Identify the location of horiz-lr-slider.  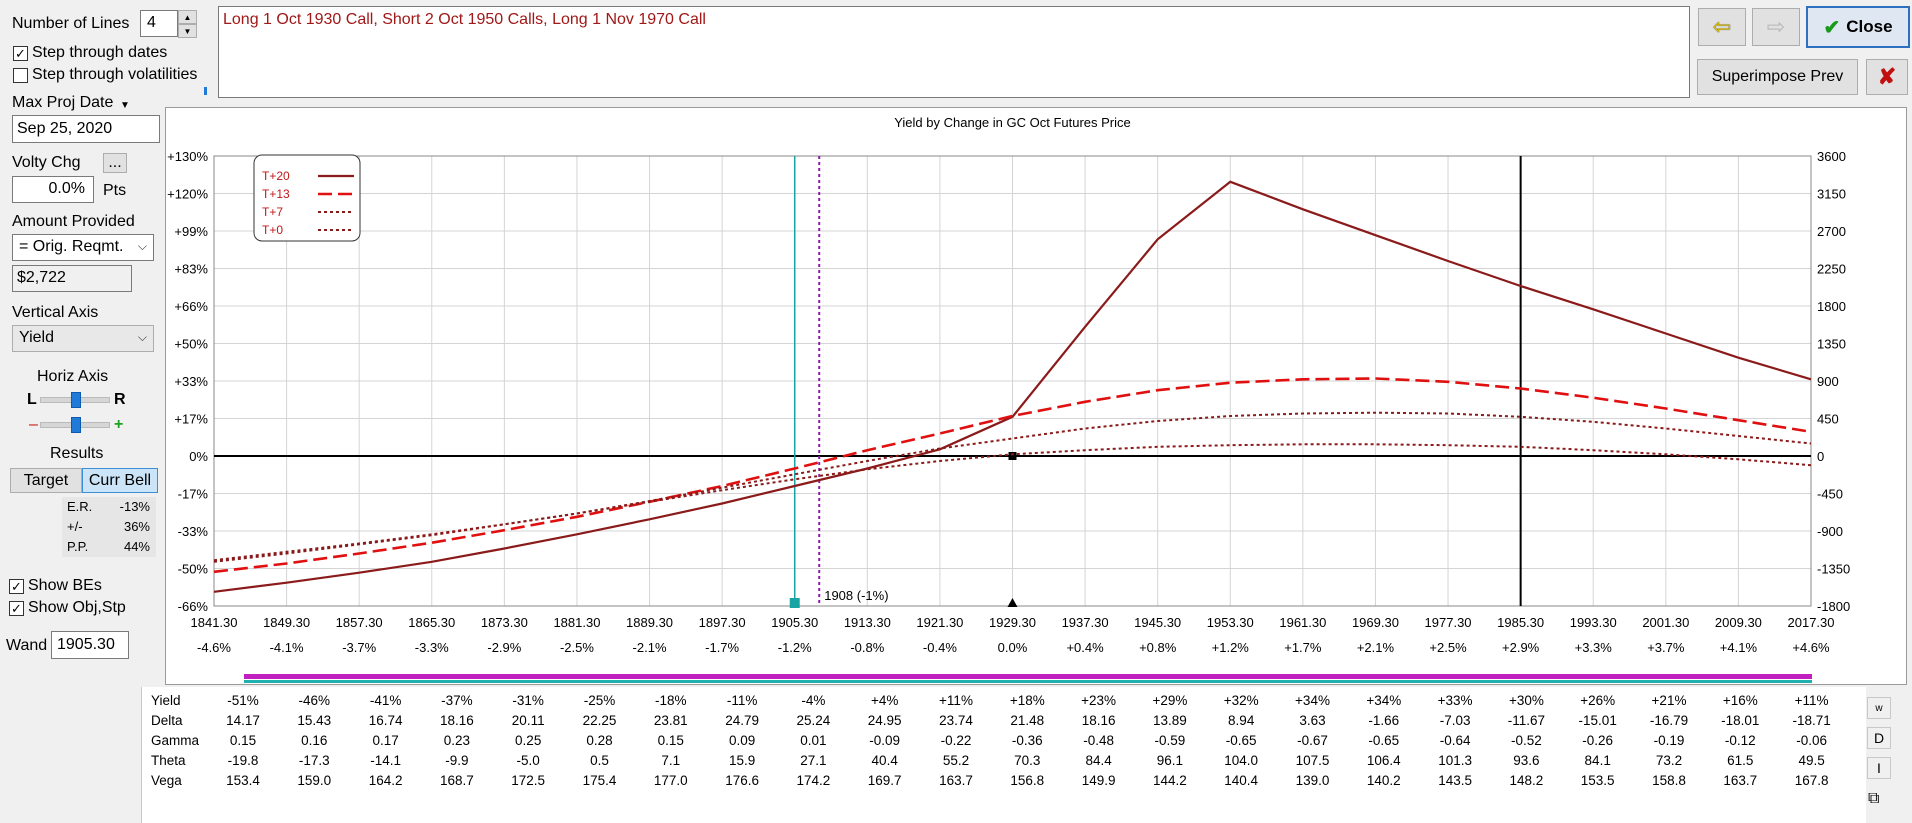
(75, 400).